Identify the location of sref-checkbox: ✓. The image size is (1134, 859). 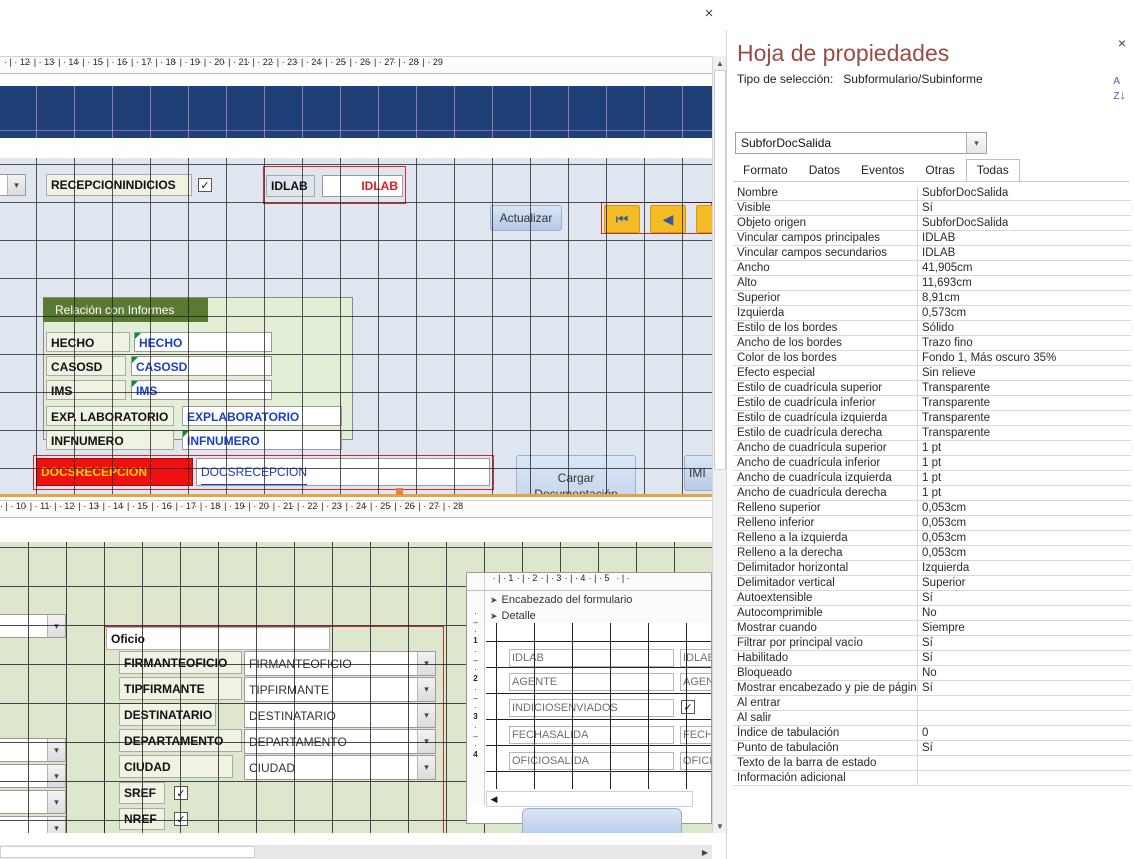
(181, 793).